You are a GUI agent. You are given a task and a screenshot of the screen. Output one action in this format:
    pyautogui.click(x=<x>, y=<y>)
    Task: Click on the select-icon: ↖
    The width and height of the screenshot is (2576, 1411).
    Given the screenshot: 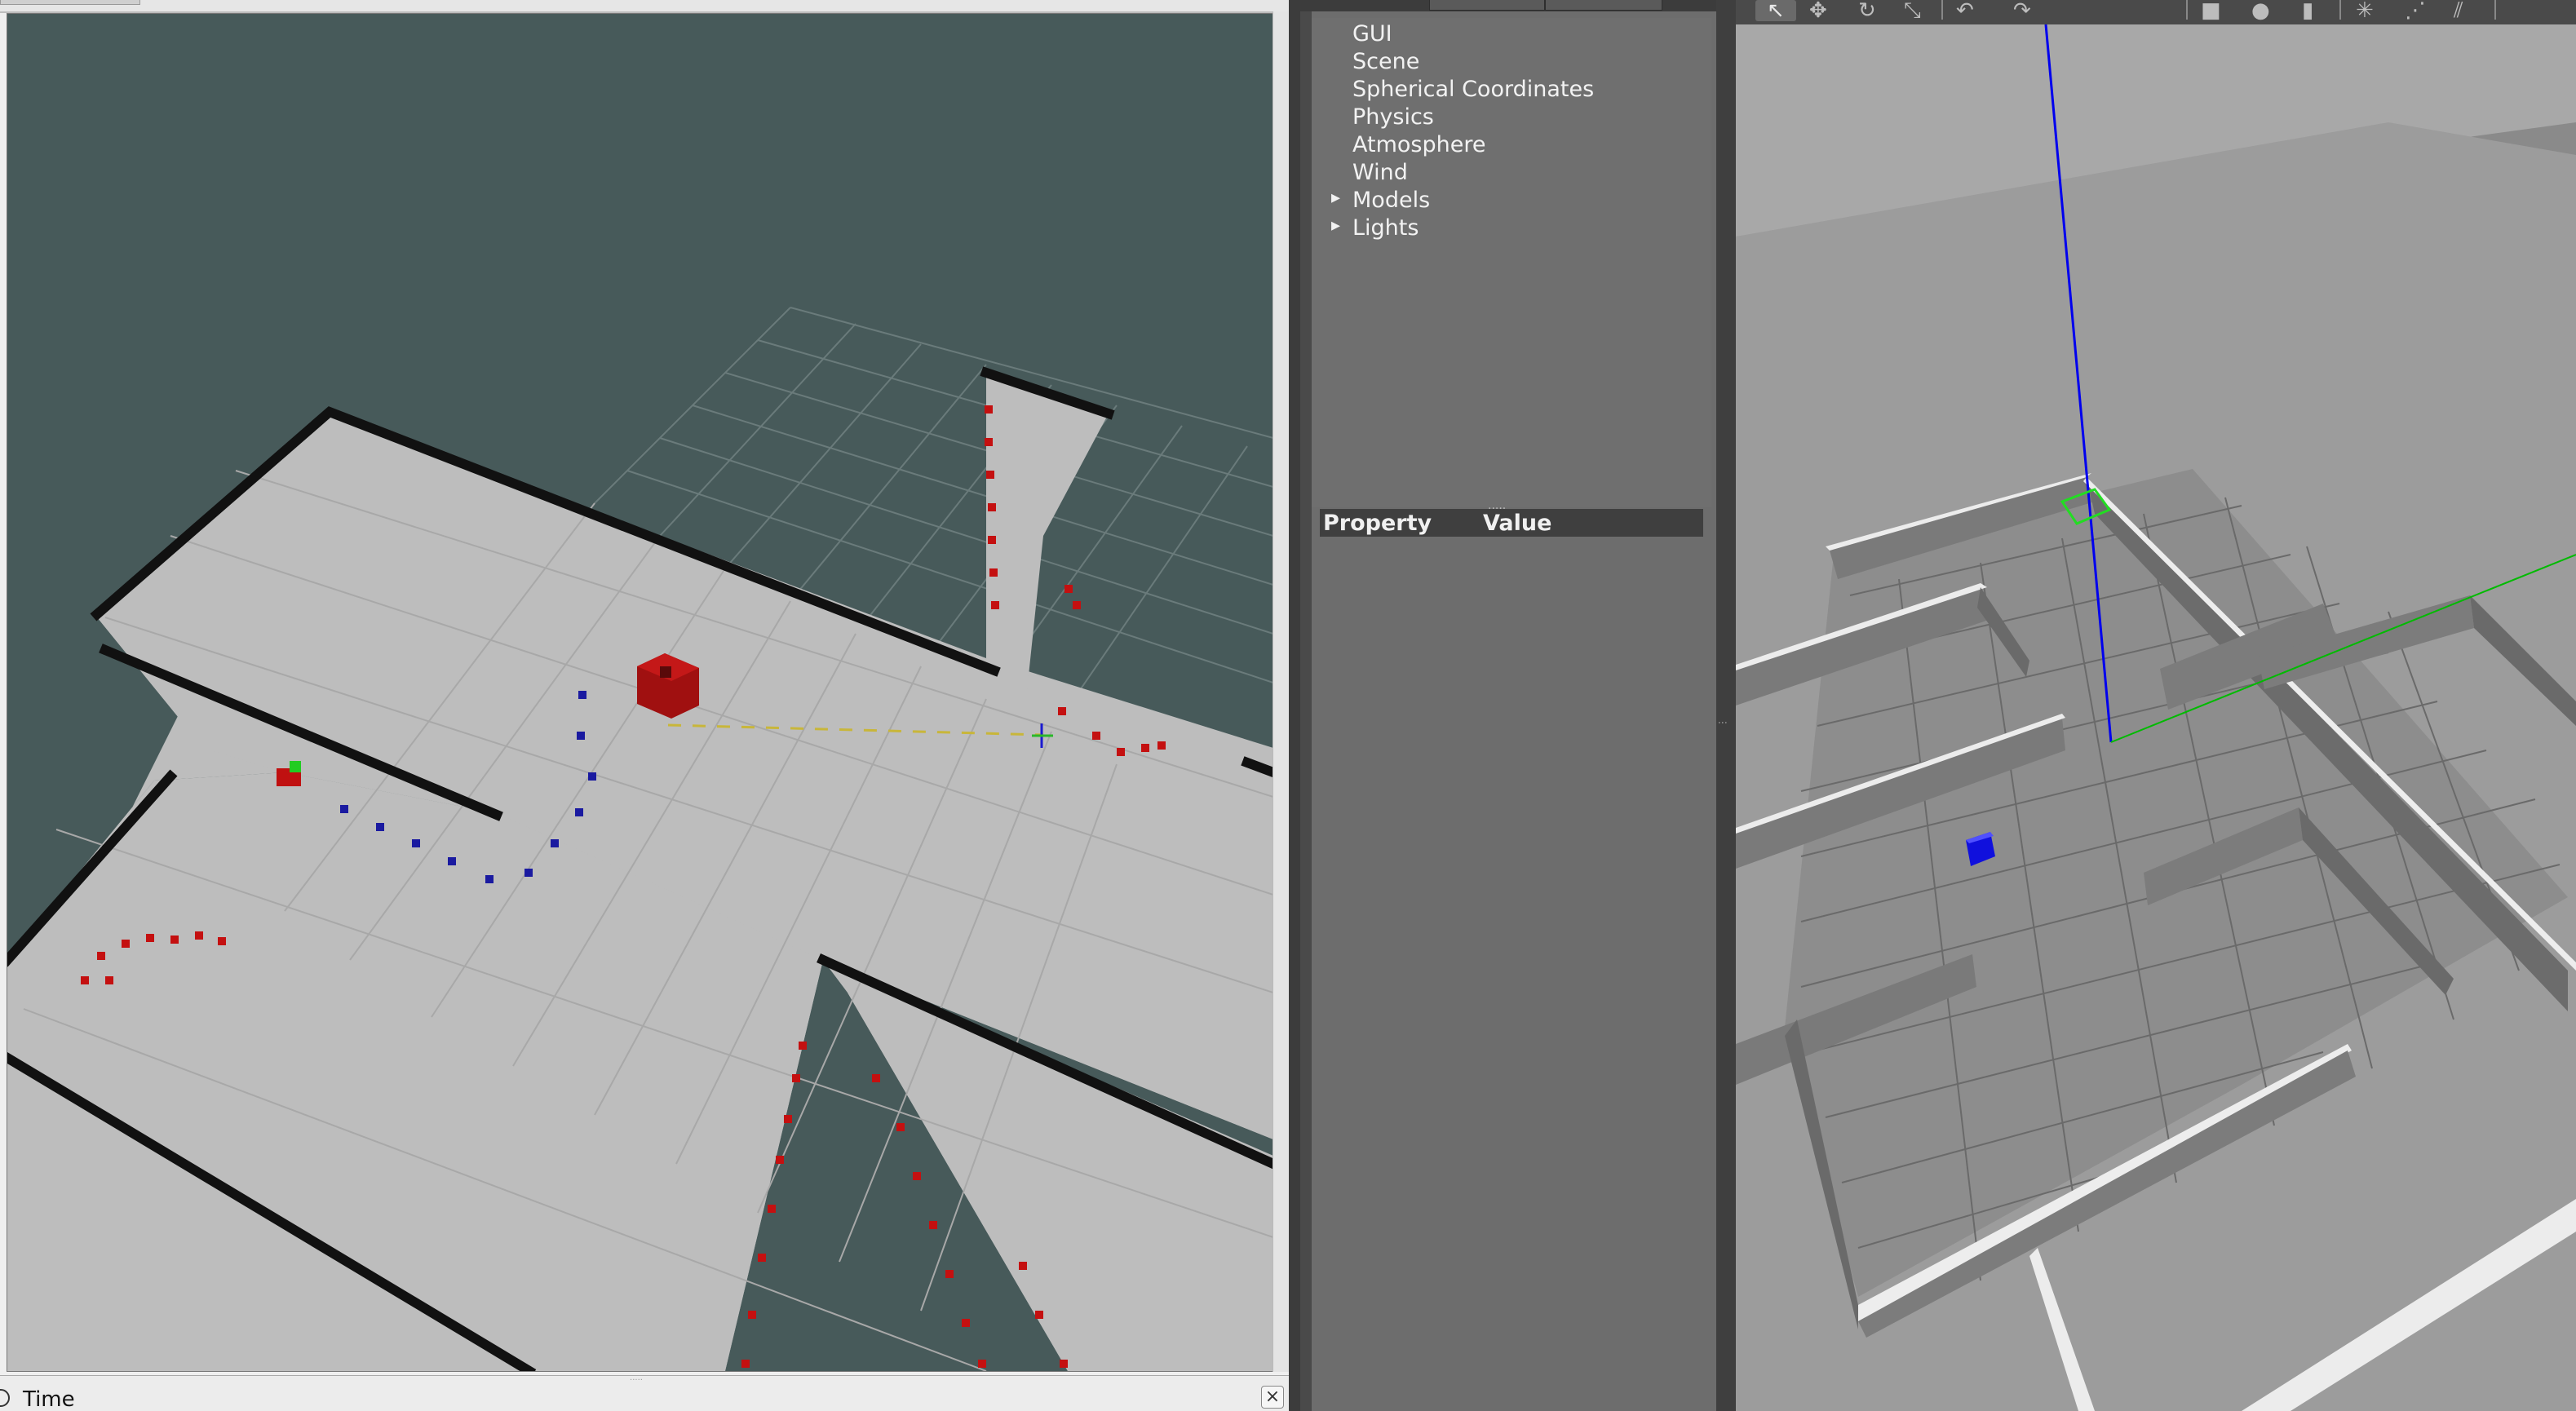 What is the action you would take?
    pyautogui.click(x=1775, y=10)
    